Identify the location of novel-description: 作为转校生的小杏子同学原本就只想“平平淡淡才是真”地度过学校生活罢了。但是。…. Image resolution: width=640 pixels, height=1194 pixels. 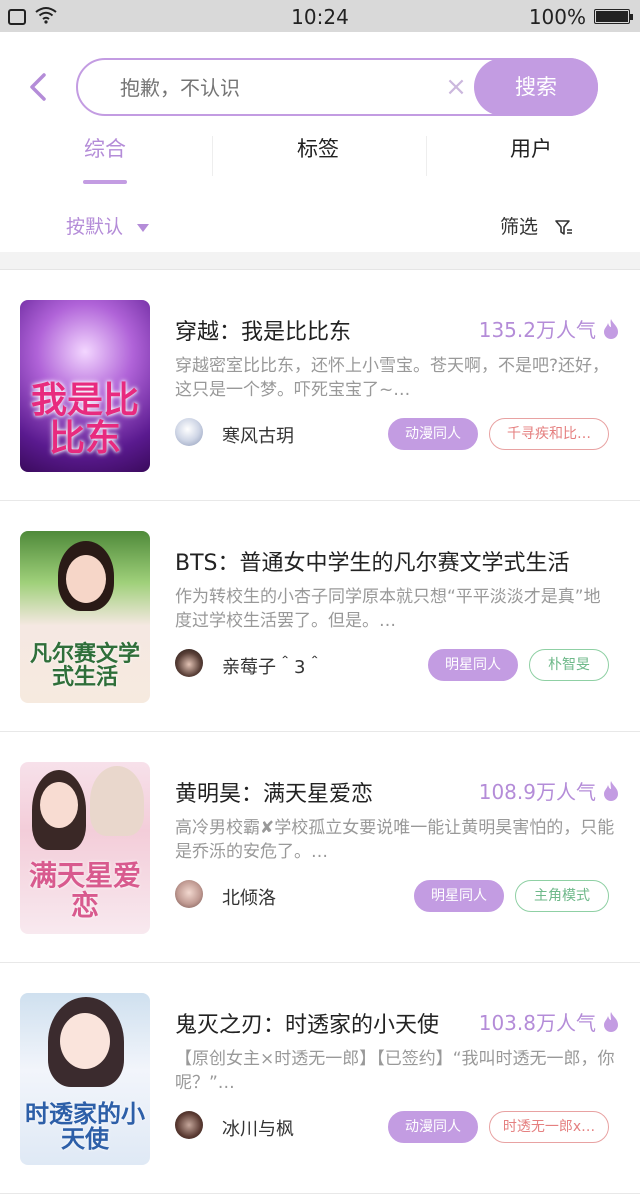
(388, 609).